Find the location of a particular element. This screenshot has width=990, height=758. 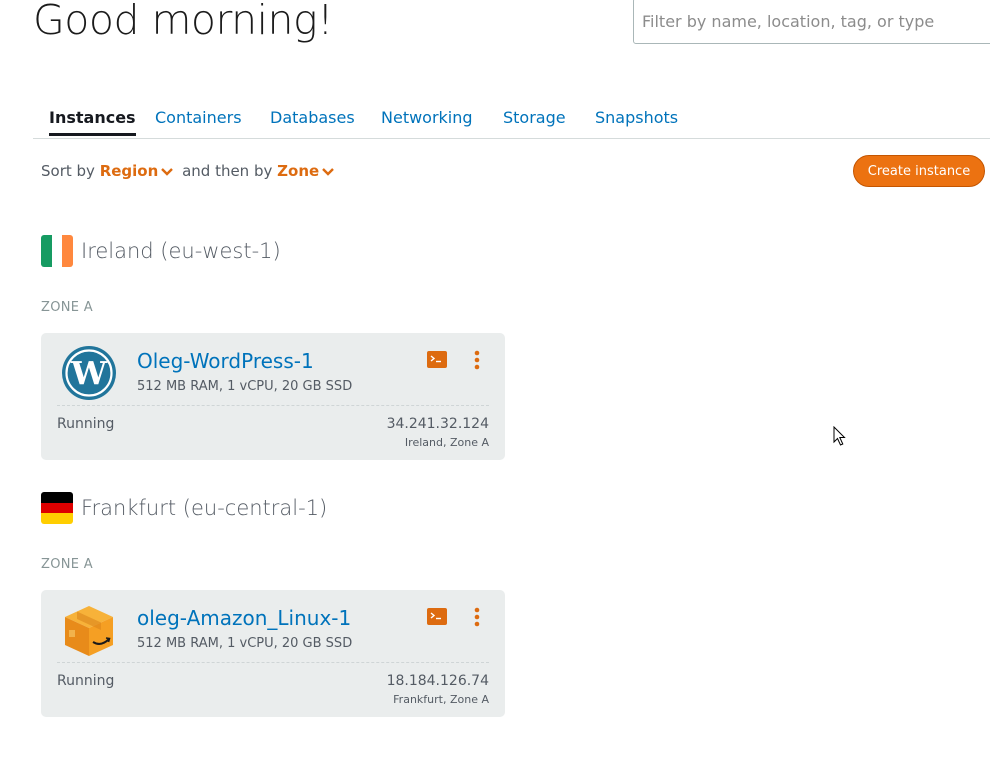

sort-middle-label: and then by is located at coordinates (227, 171).